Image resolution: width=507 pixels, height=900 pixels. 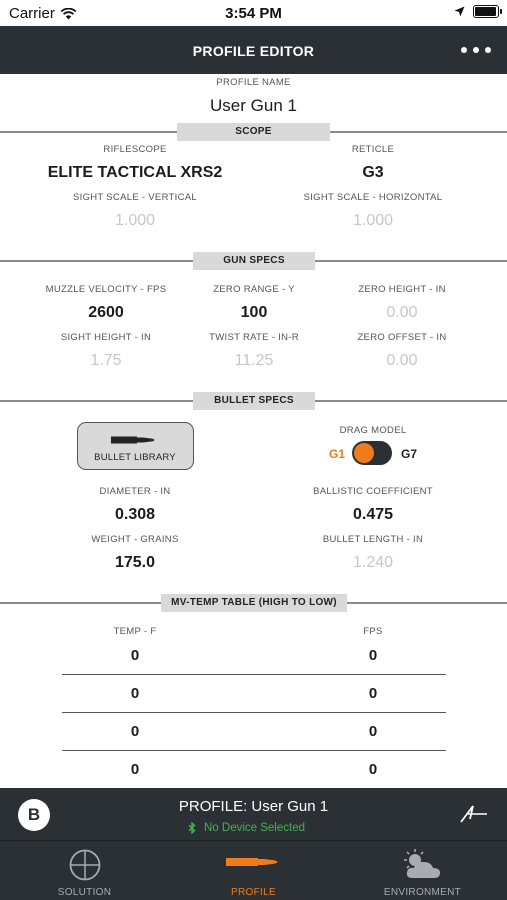 What do you see at coordinates (373, 539) in the screenshot?
I see `bullet-length-label: BULLET LENGTH - IN` at bounding box center [373, 539].